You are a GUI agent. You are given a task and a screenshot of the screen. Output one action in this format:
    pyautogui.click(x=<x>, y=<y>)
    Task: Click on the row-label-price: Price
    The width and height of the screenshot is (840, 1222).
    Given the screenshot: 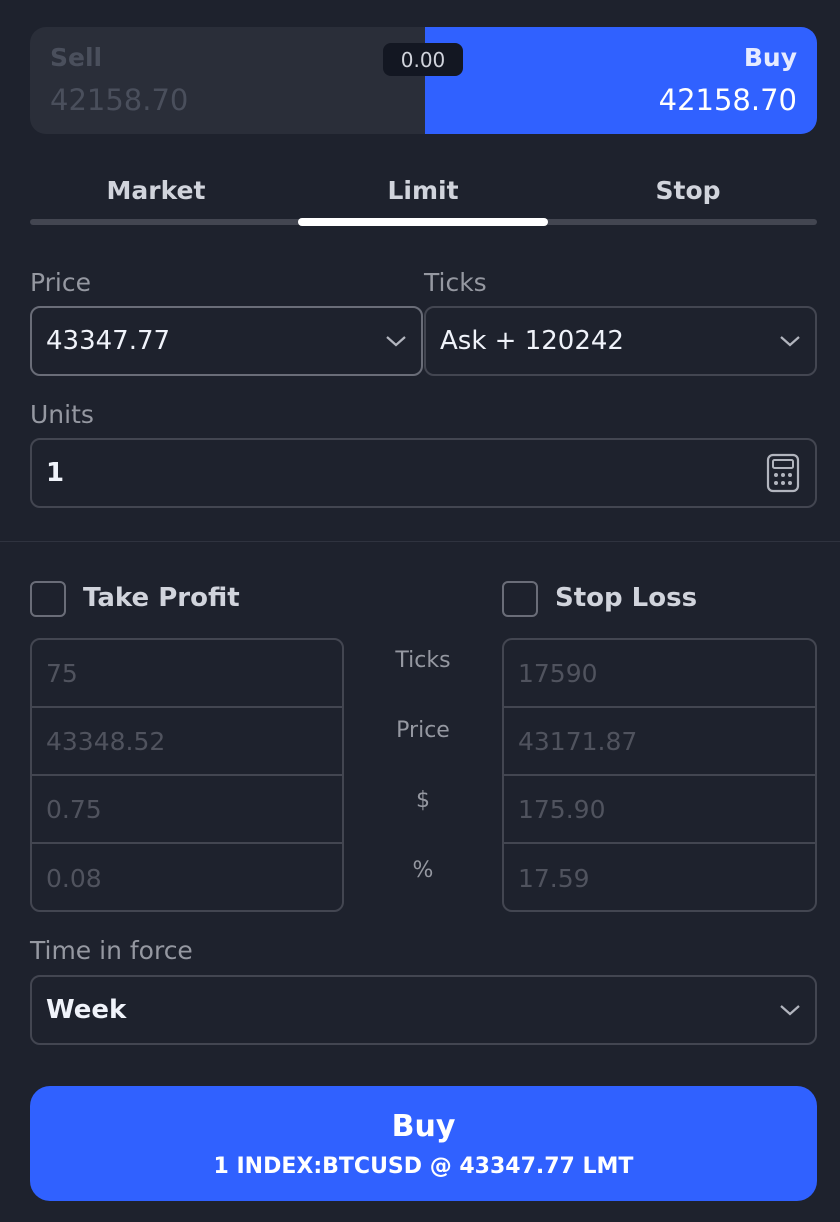 What is the action you would take?
    pyautogui.click(x=423, y=730)
    